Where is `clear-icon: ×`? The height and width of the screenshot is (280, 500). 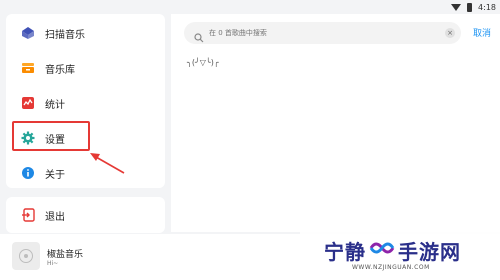 clear-icon: × is located at coordinates (450, 33).